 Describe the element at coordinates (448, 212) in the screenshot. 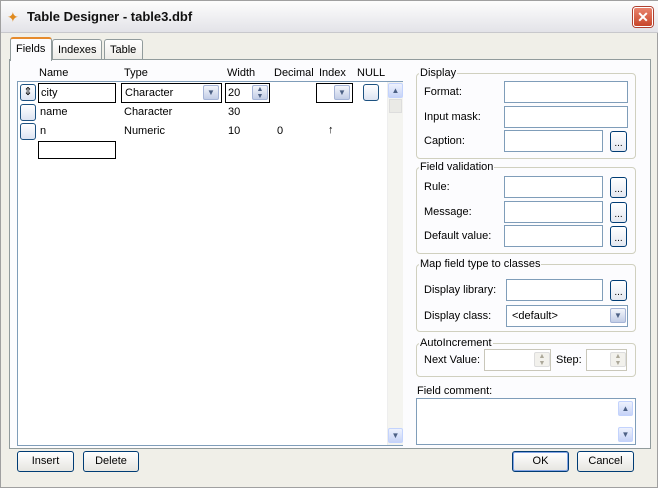

I see `message-label: Message:` at that location.